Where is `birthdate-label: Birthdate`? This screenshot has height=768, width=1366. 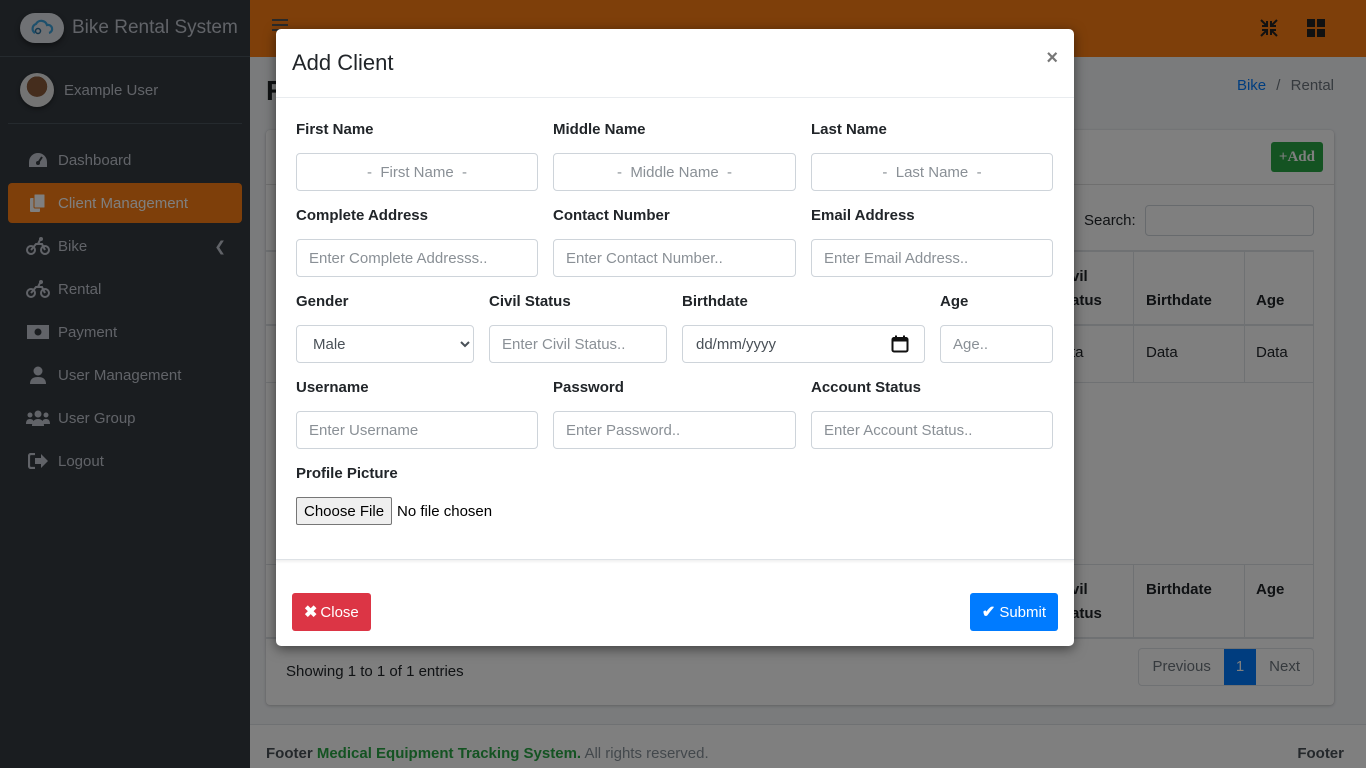
birthdate-label: Birthdate is located at coordinates (715, 301).